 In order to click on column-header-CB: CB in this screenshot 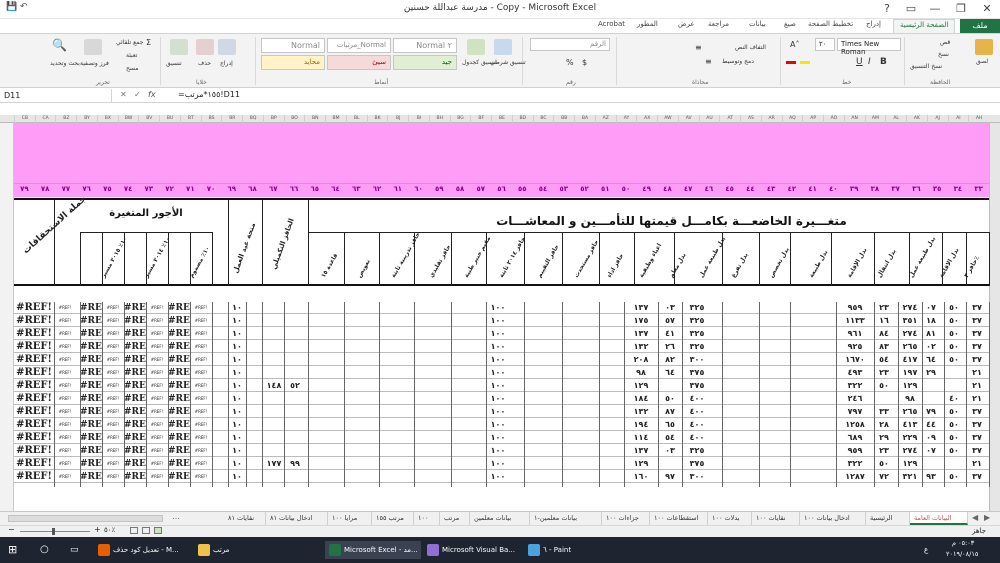, I will do `click(24, 119)`.